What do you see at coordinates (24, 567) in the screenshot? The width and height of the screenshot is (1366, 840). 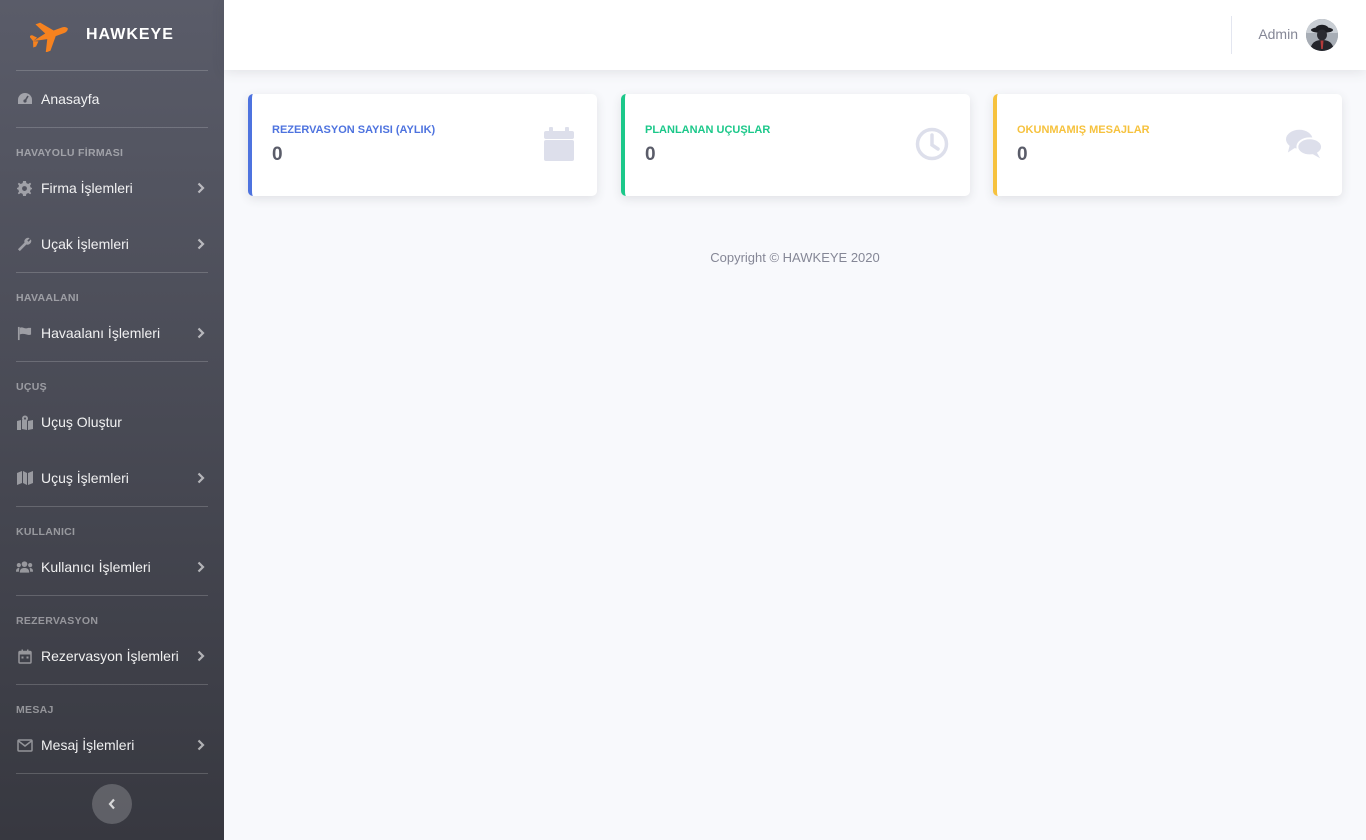 I see `users-icon` at bounding box center [24, 567].